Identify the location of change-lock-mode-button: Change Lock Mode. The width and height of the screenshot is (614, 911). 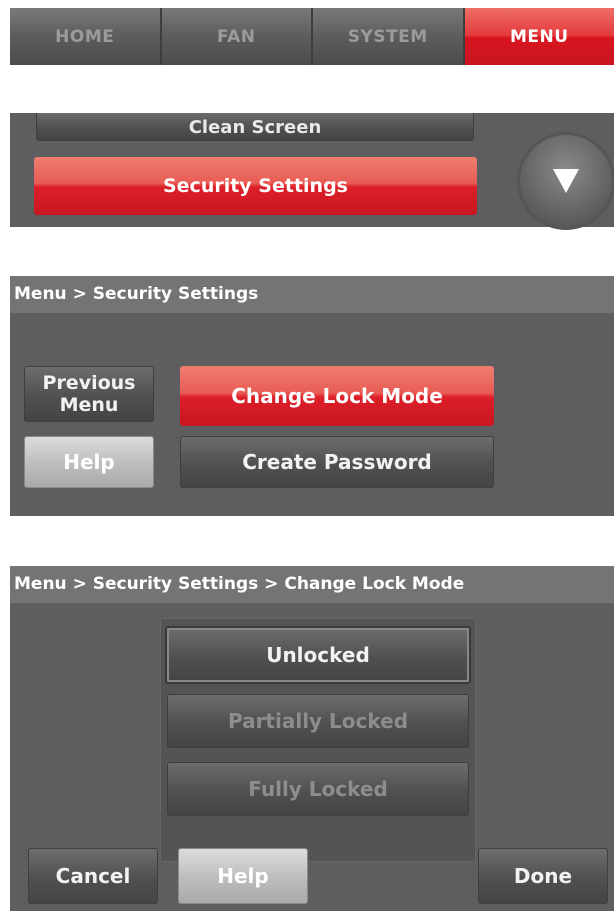
(337, 396).